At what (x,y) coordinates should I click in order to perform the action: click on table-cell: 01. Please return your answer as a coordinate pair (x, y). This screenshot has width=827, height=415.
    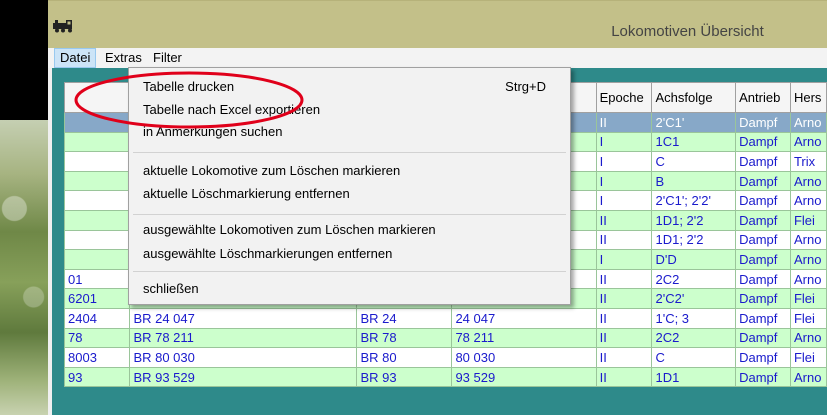
    Looking at the image, I should click on (97, 279).